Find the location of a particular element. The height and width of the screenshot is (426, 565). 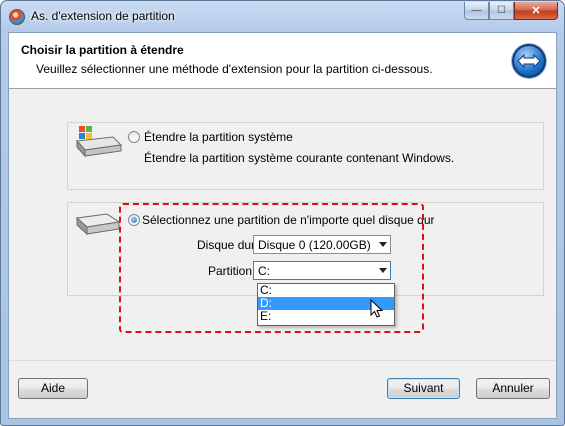

next-button: Suivant is located at coordinates (423, 388).